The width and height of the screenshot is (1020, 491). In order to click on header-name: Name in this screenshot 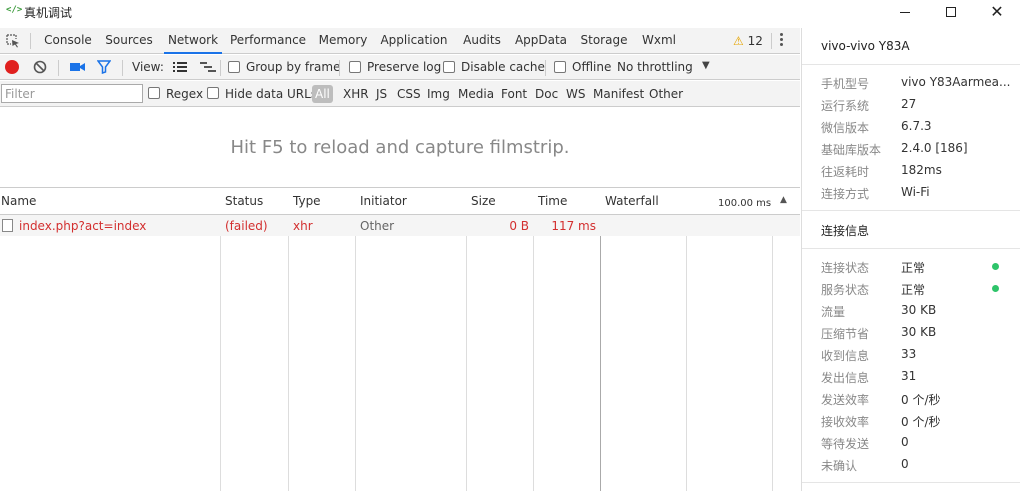, I will do `click(18, 201)`.